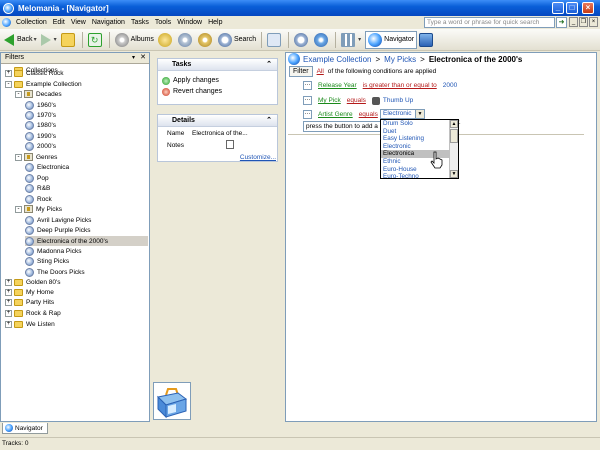 This screenshot has width=600, height=450. Describe the element at coordinates (96, 40) in the screenshot. I see `refresh-button: ↻` at that location.